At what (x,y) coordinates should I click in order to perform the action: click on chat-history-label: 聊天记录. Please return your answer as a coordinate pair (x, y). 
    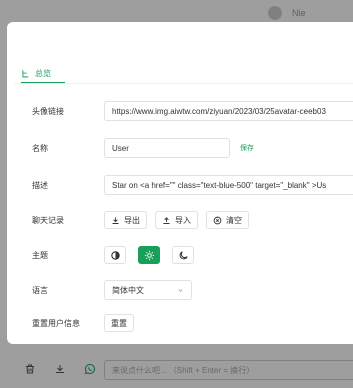
    Looking at the image, I should click on (48, 220).